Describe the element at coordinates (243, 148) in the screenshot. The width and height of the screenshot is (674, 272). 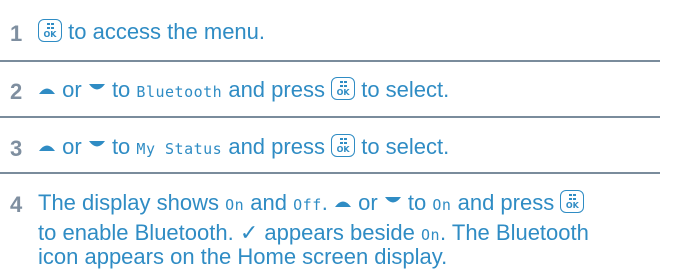
I see `step-text: or to My Status and press OK to select.` at that location.